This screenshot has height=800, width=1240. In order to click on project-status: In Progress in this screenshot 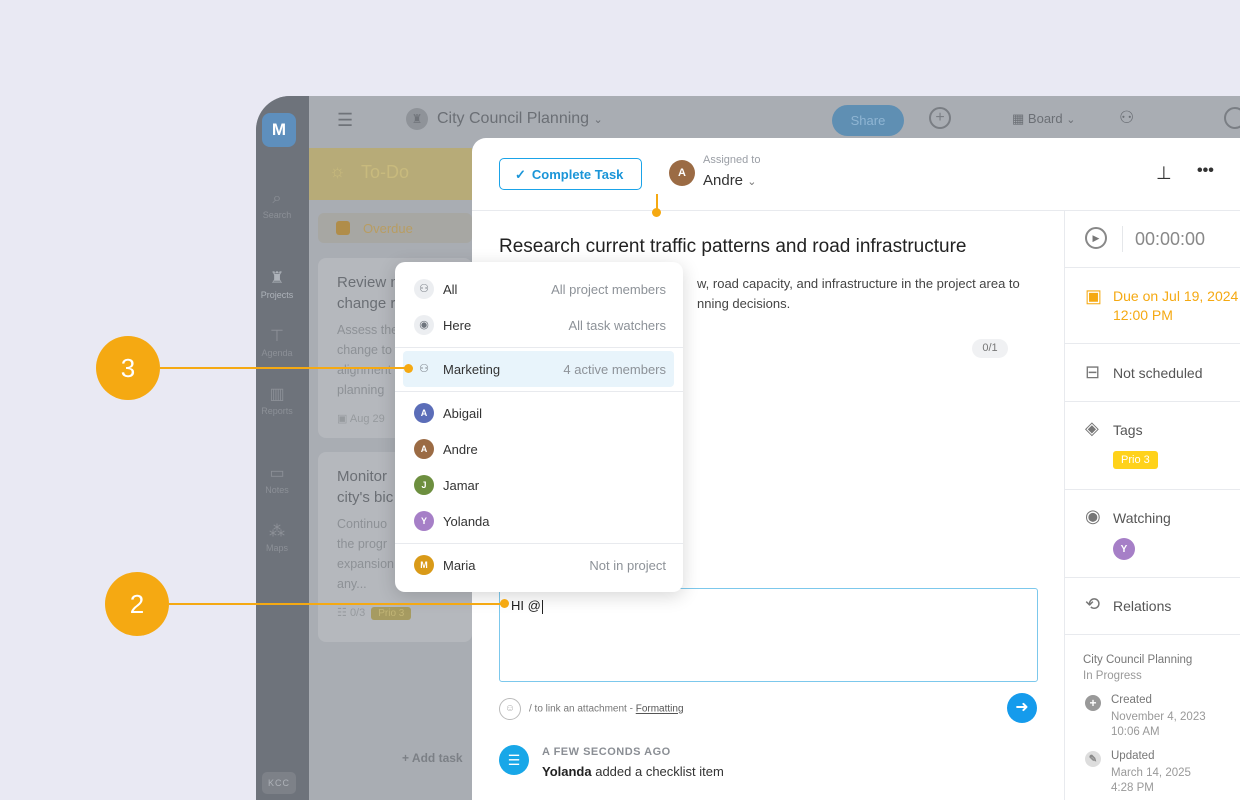, I will do `click(1112, 676)`.